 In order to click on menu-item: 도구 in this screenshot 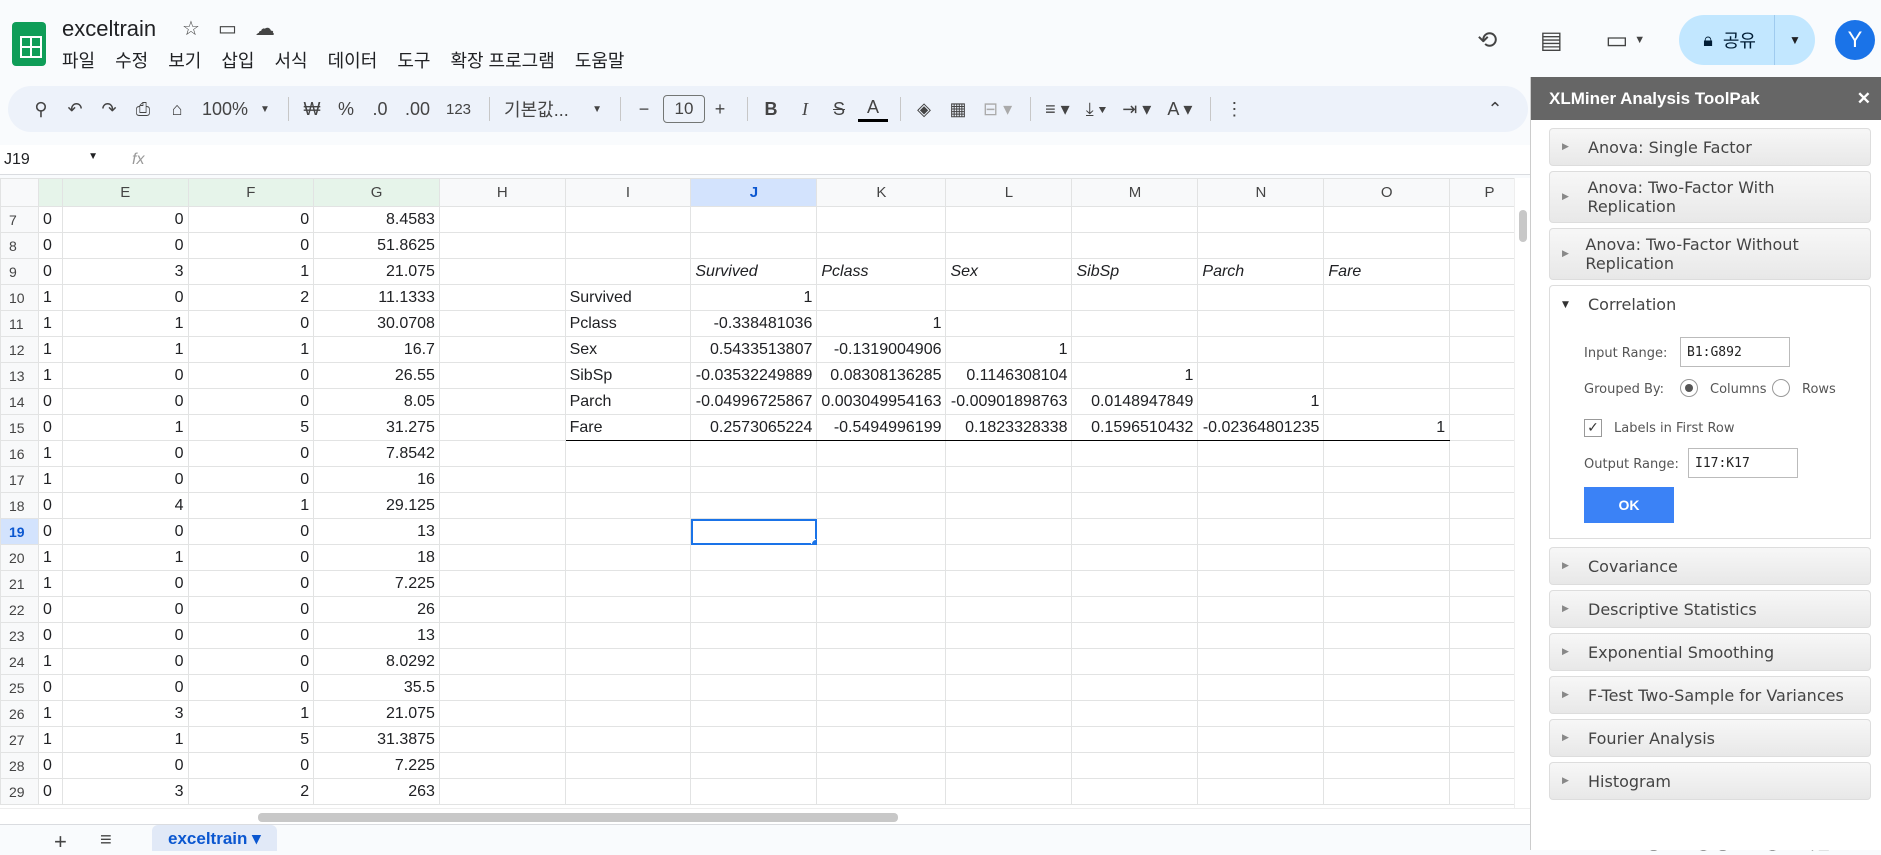, I will do `click(413, 60)`.